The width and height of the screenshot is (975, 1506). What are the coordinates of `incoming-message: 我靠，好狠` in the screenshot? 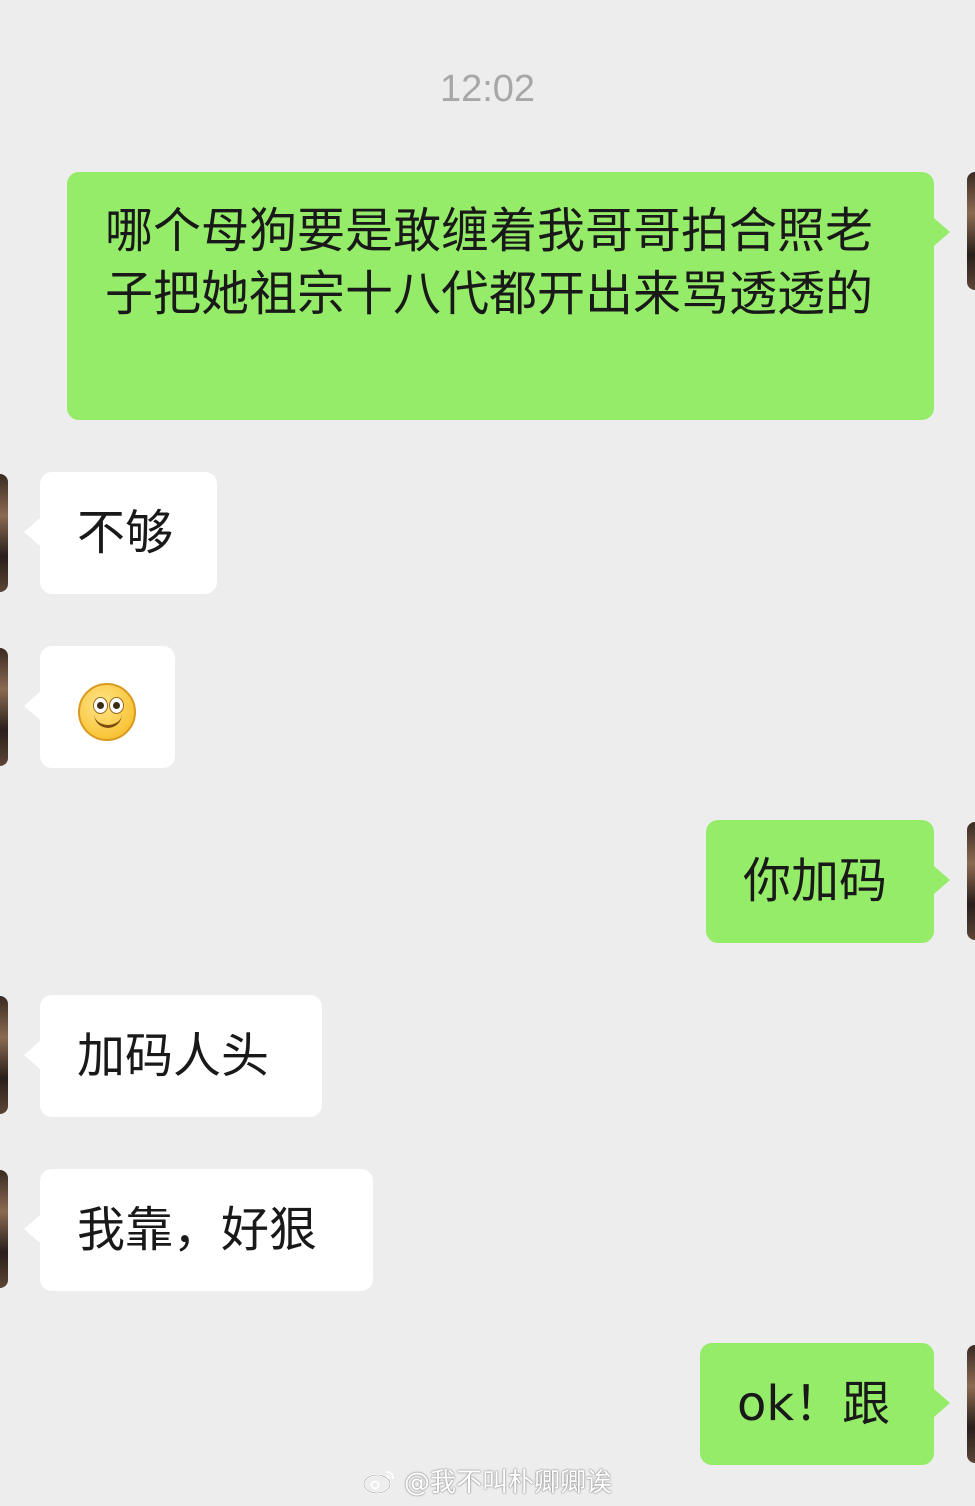 It's located at (198, 1230).